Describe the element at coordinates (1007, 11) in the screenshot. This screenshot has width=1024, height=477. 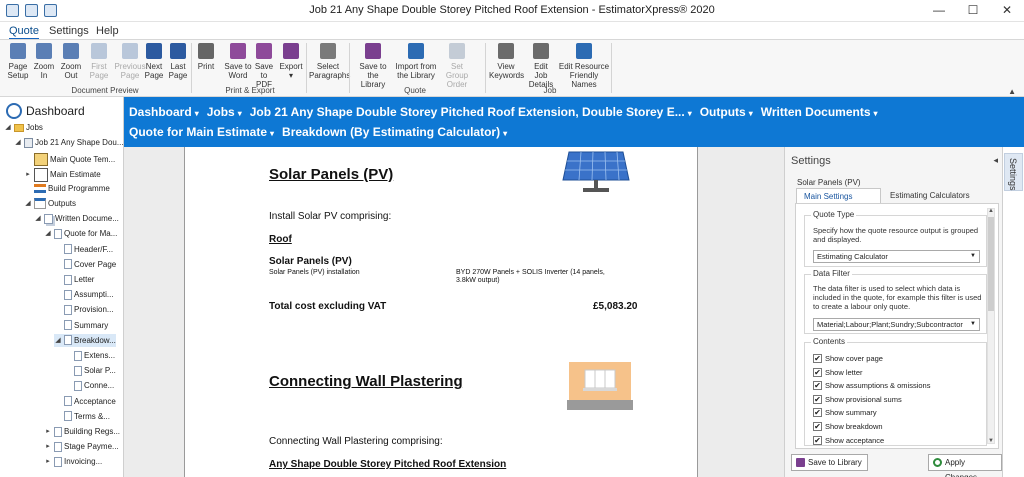
I see `close-button: ✕` at that location.